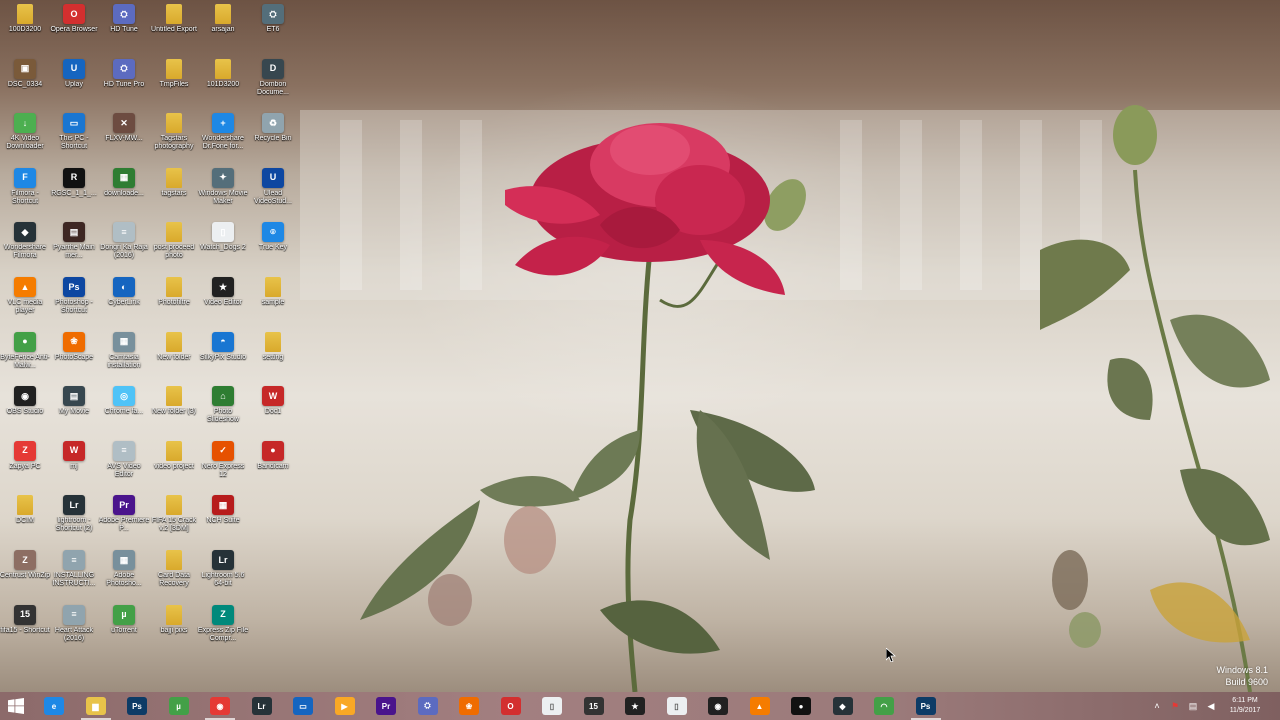  I want to click on desktop-icon: ≡ Dongri Ka Raja (2016), so click(124, 249).